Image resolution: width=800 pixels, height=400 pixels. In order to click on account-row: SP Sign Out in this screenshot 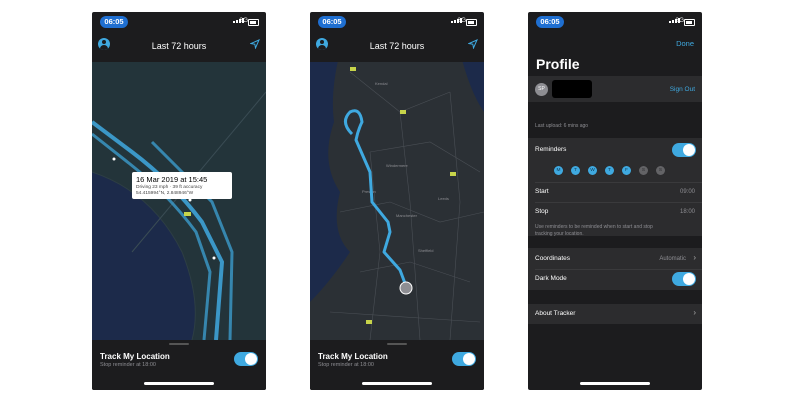, I will do `click(615, 89)`.